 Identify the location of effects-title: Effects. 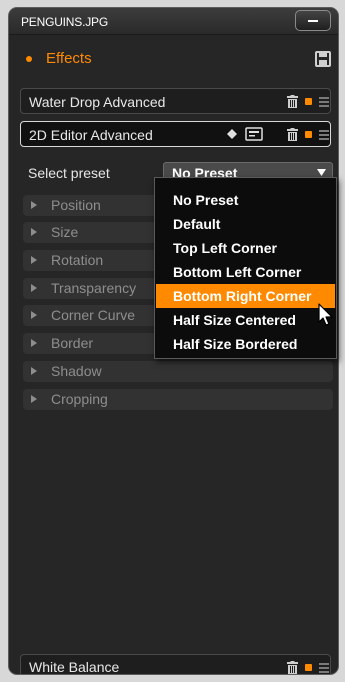
(69, 58).